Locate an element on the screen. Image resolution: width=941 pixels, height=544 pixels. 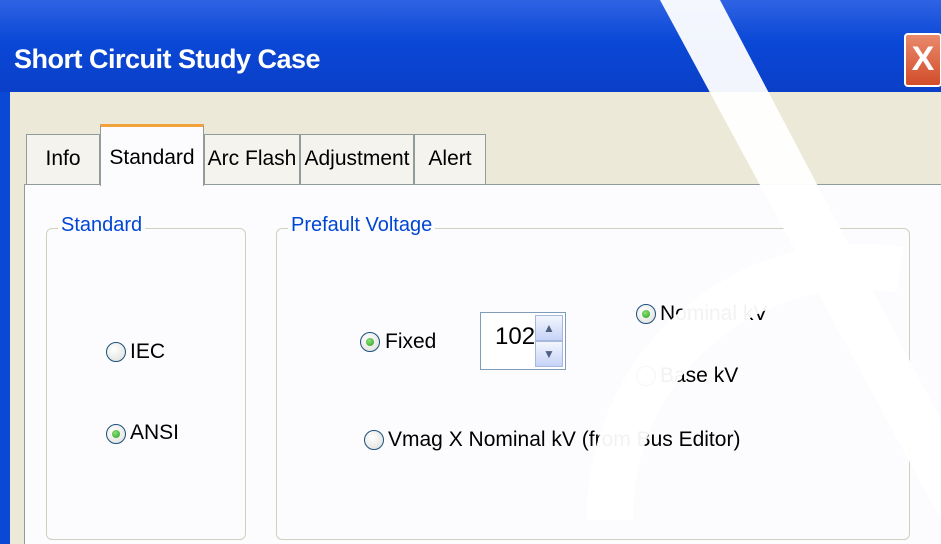
fixed-label: Fixed is located at coordinates (411, 341).